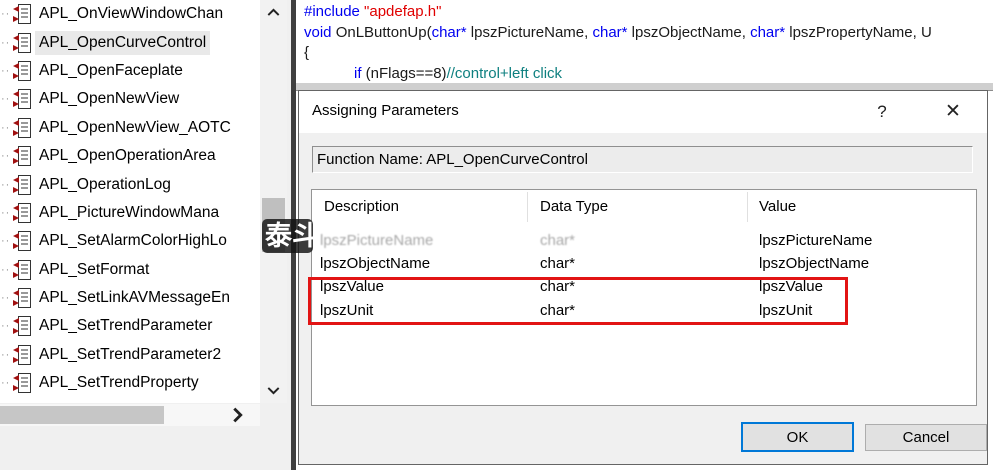 This screenshot has height=470, width=993. I want to click on table-row: lpszUnit char* lpszUnit, so click(644, 311).